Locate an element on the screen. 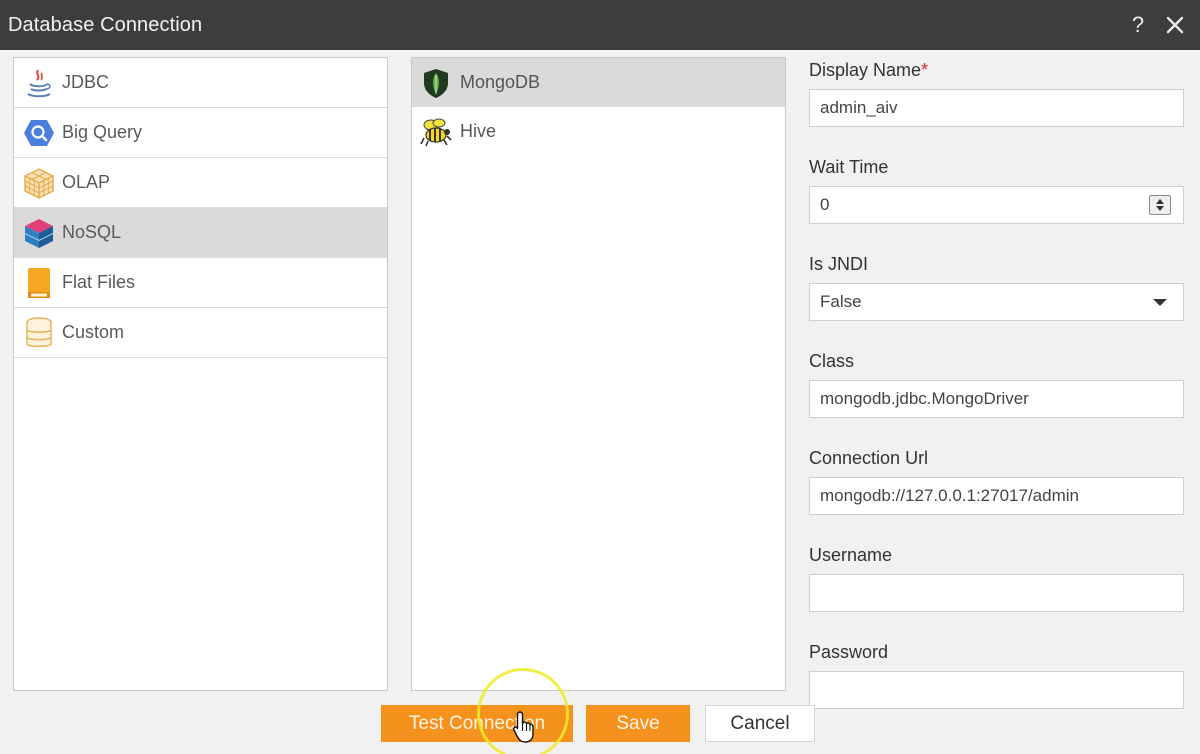 The width and height of the screenshot is (1200, 754). test-connection-button: Test Connection is located at coordinates (477, 723).